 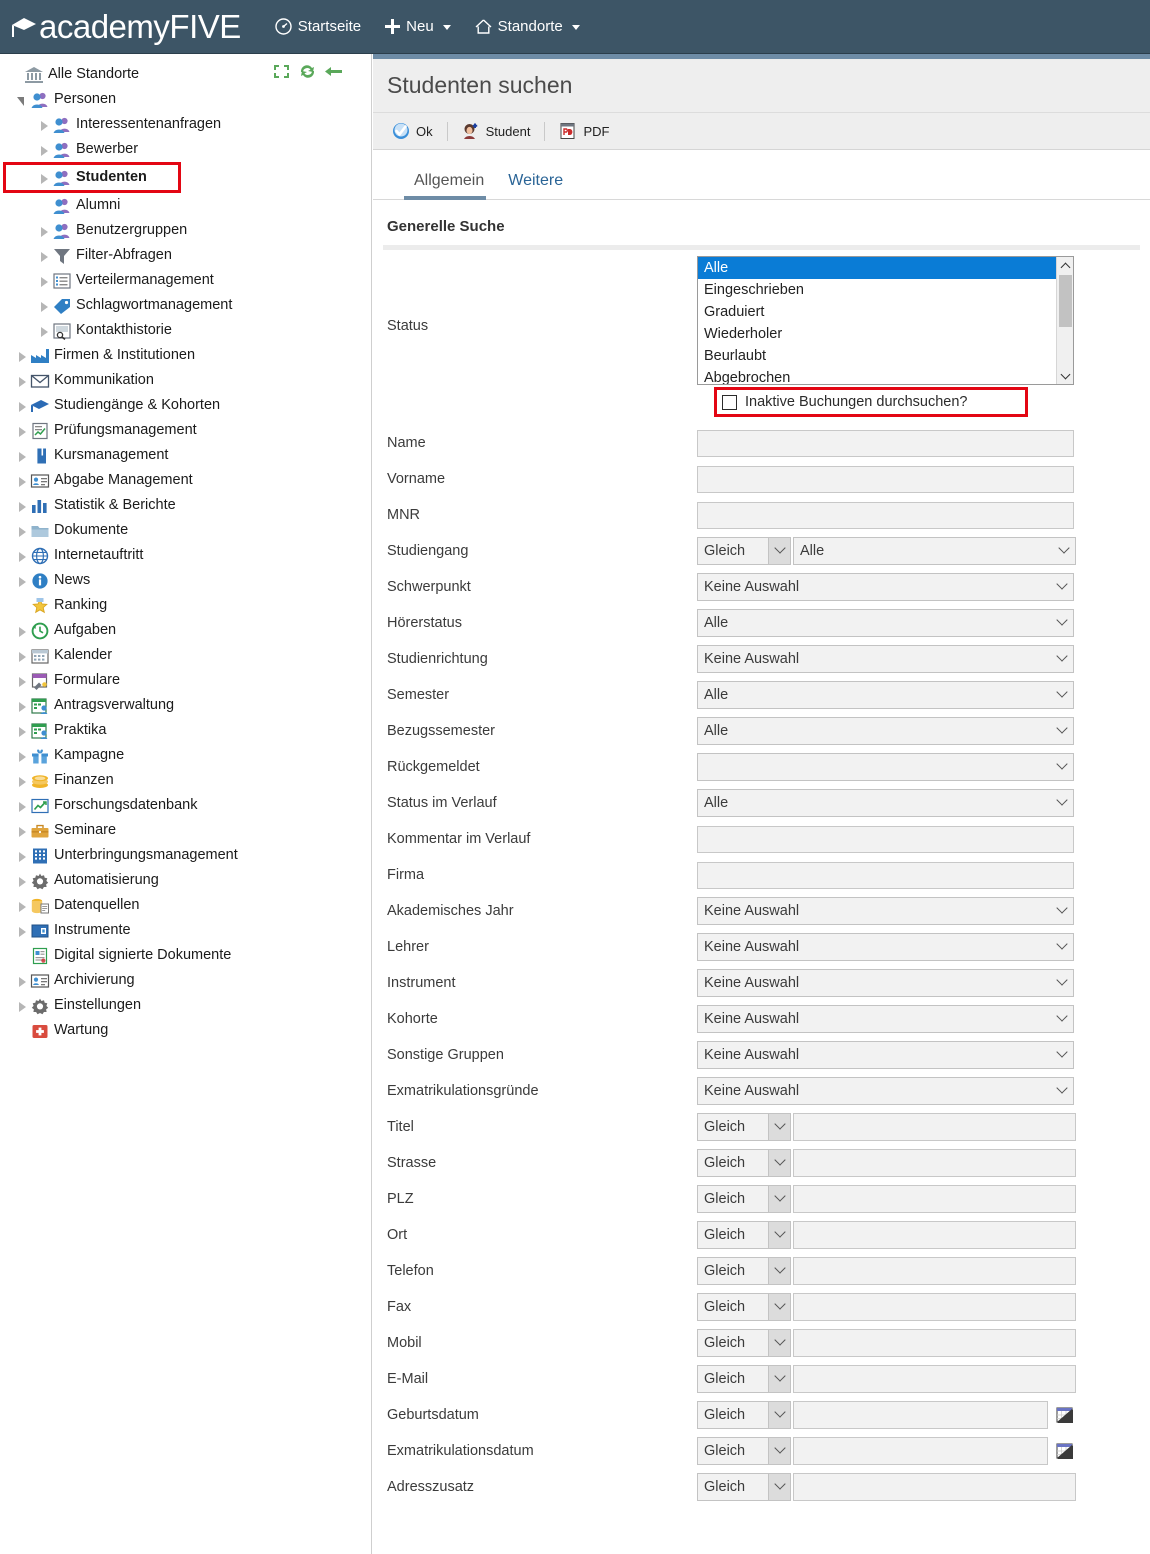 I want to click on tree-arrow-expanded-icon, so click(x=22, y=100).